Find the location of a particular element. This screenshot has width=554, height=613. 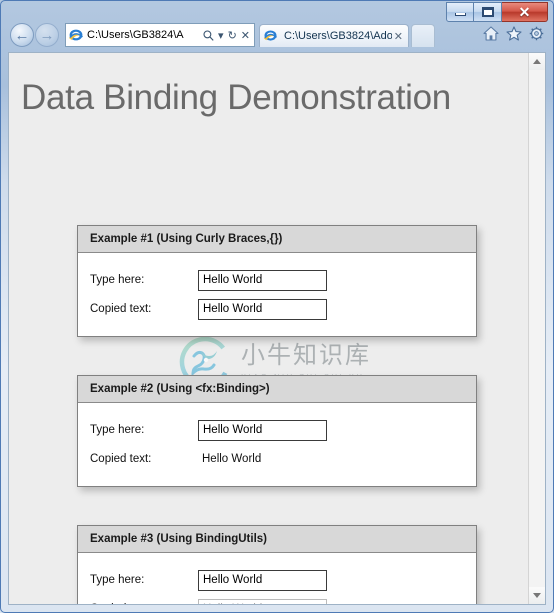

panel-3-row-copied-text: Copied text: Hello World is located at coordinates (283, 600).